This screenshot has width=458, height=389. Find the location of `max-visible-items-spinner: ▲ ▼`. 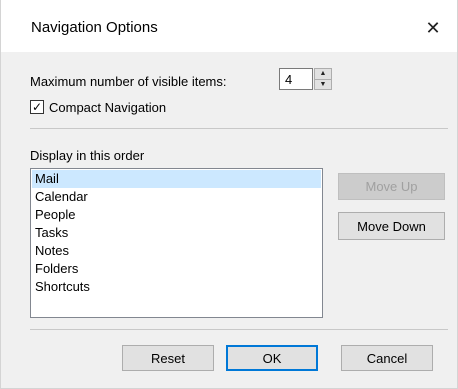

max-visible-items-spinner: ▲ ▼ is located at coordinates (323, 79).